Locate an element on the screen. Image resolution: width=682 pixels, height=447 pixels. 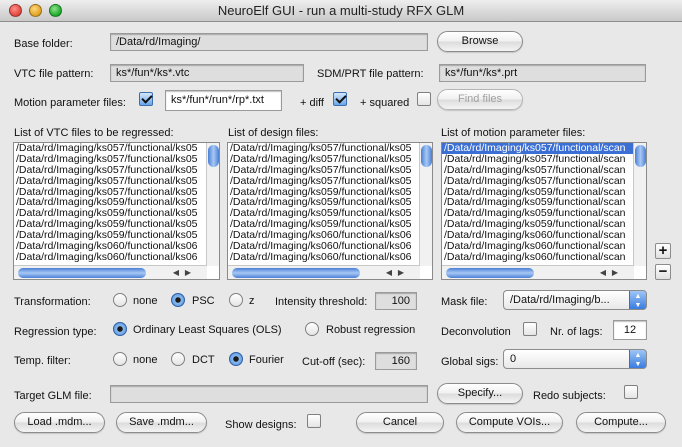
squared-checkbox is located at coordinates (424, 99).